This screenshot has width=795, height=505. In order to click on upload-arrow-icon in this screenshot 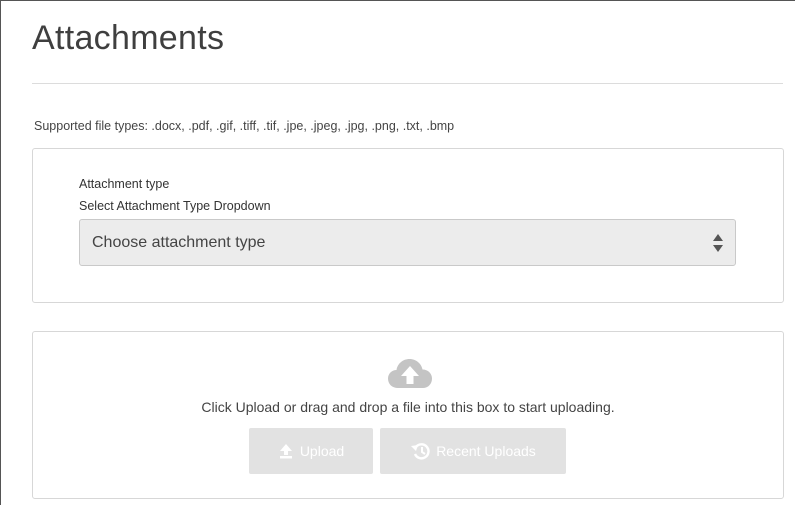, I will do `click(285, 451)`.